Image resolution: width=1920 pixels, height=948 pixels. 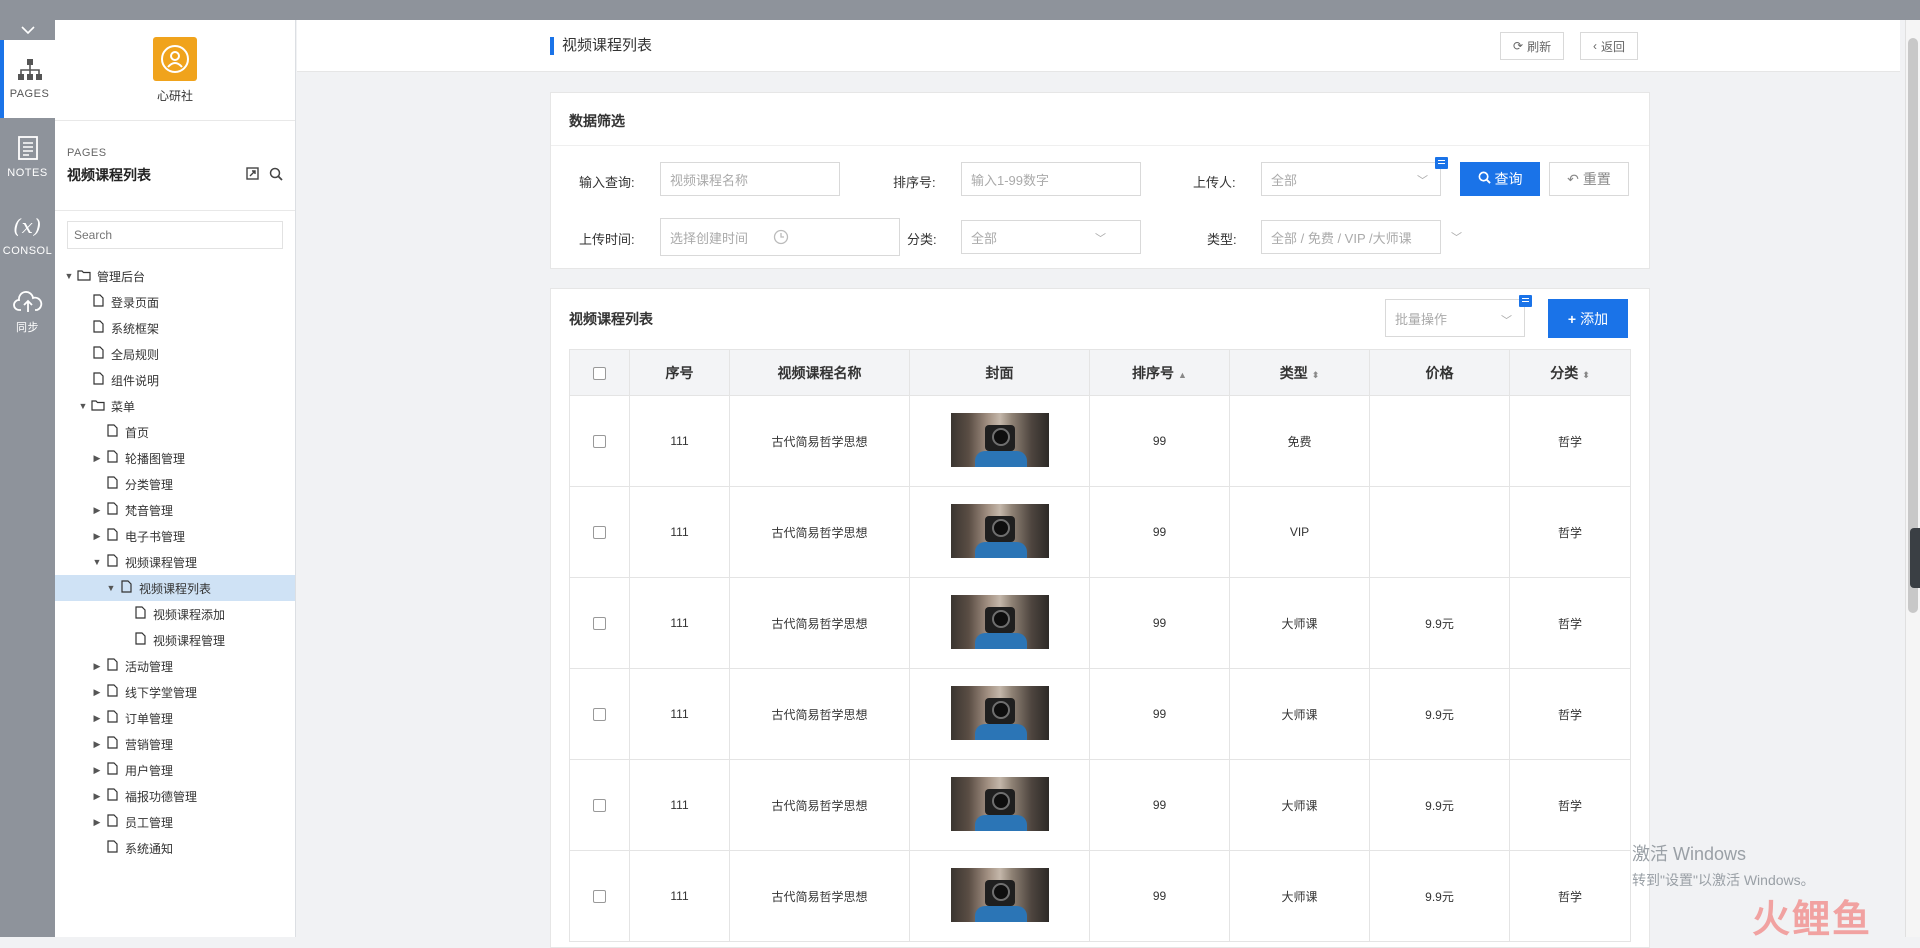 What do you see at coordinates (175, 406) in the screenshot?
I see `tree-node: ▼ 菜单` at bounding box center [175, 406].